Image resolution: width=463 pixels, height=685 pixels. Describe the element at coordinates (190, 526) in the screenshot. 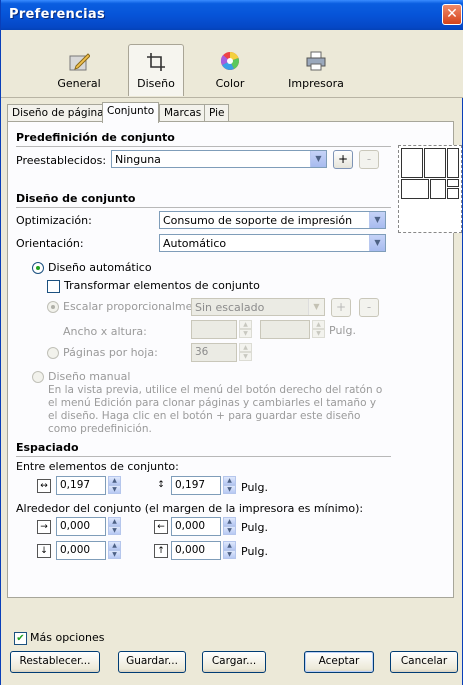

I see `right-margin-value: 0,000` at that location.